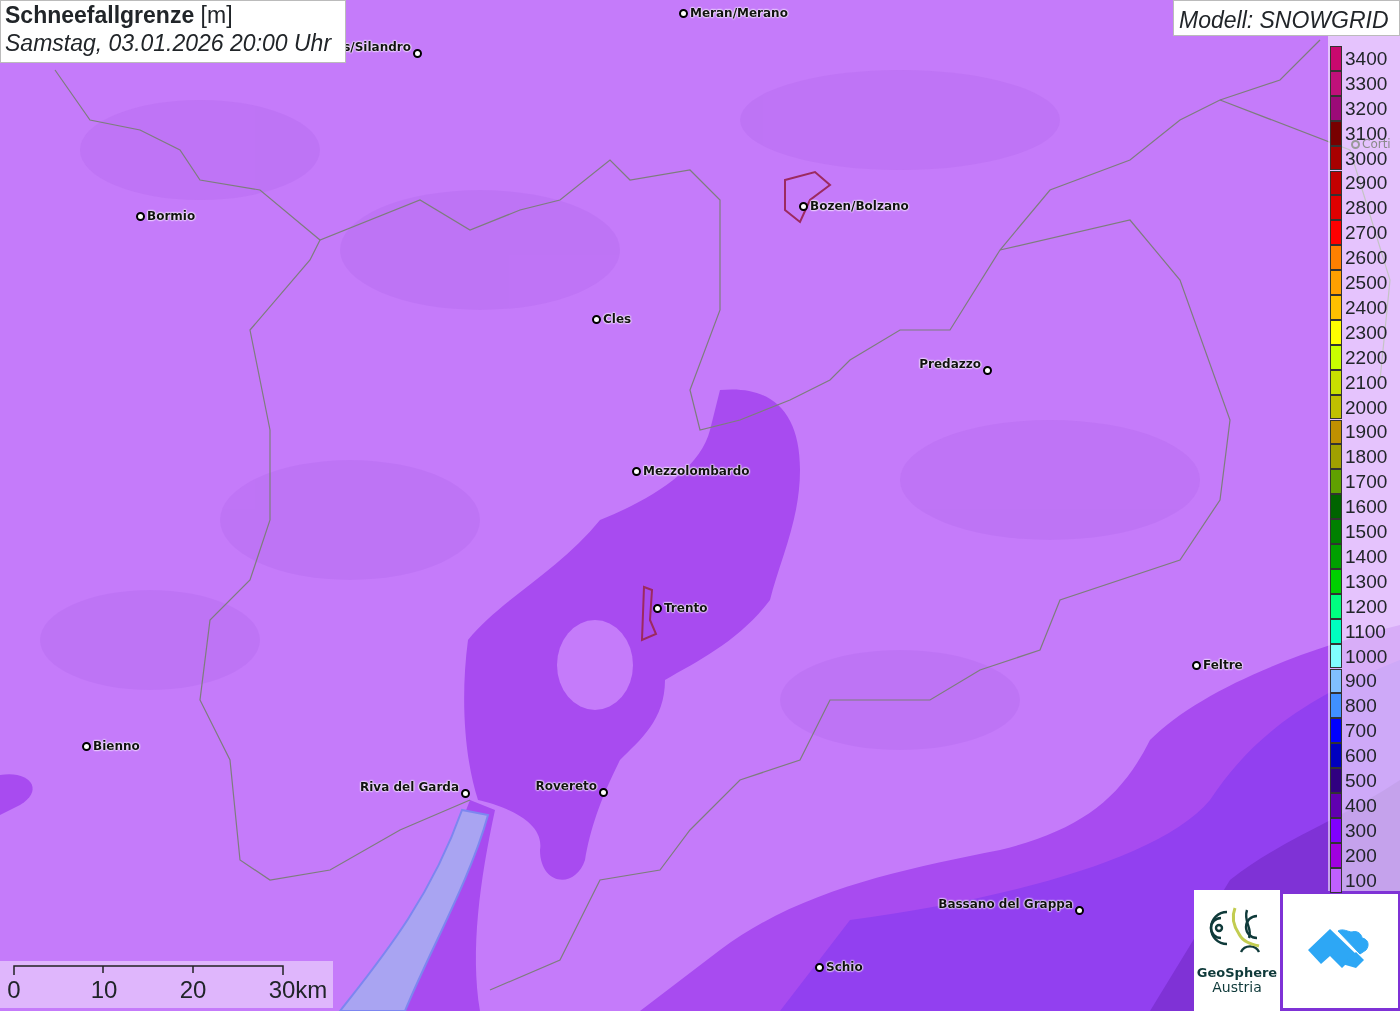 This screenshot has height=1011, width=1400. I want to click on city-label: s/Silandro, so click(377, 47).